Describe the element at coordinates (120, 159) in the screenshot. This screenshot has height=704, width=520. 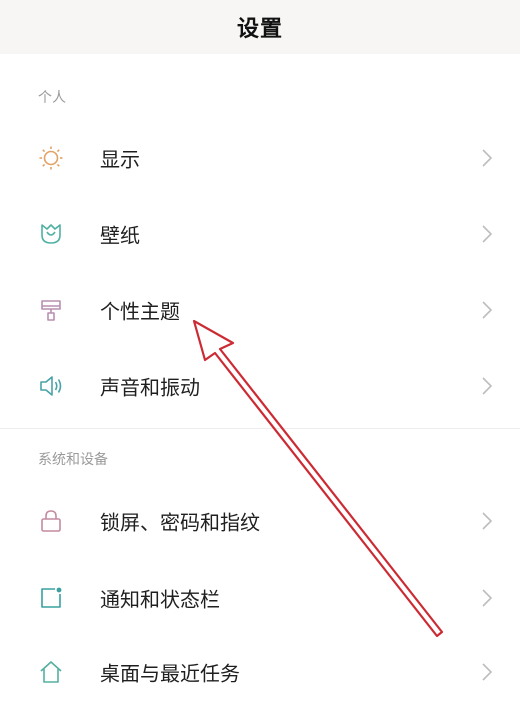
I see `settings-item-label: 显示` at that location.